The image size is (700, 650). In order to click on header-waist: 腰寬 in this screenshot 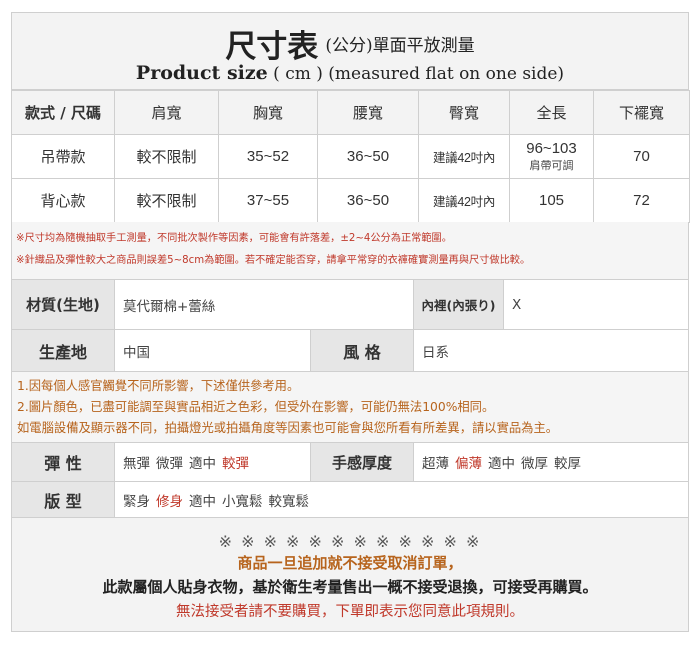, I will do `click(368, 112)`.